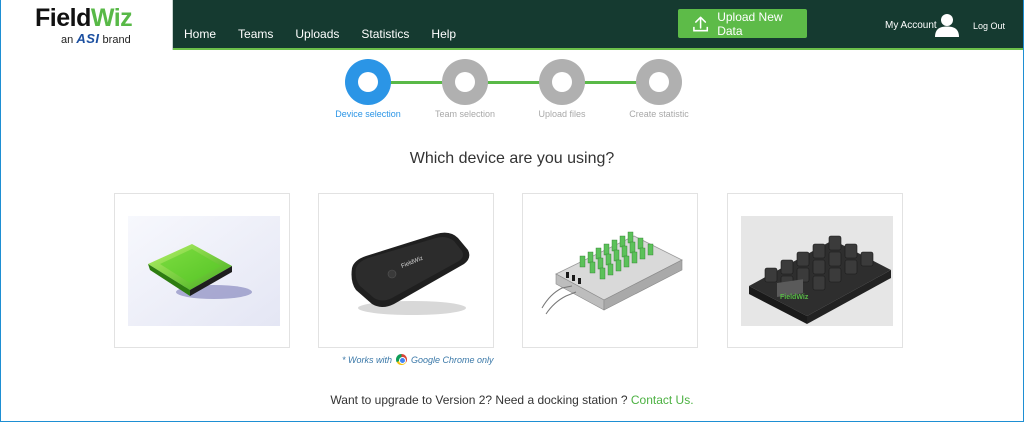 This screenshot has height=422, width=1024. What do you see at coordinates (443, 34) in the screenshot?
I see `nav-help: Help` at bounding box center [443, 34].